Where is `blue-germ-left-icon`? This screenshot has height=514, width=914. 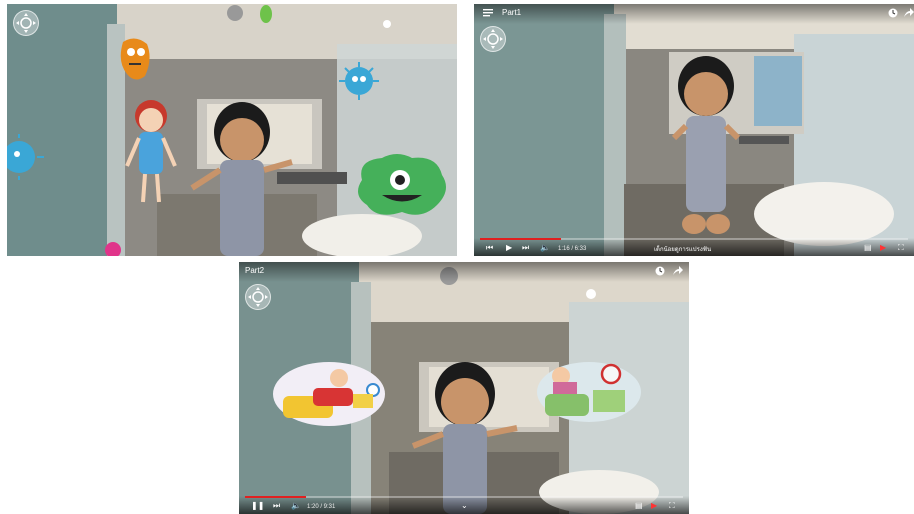 blue-germ-left-icon is located at coordinates (25, 157).